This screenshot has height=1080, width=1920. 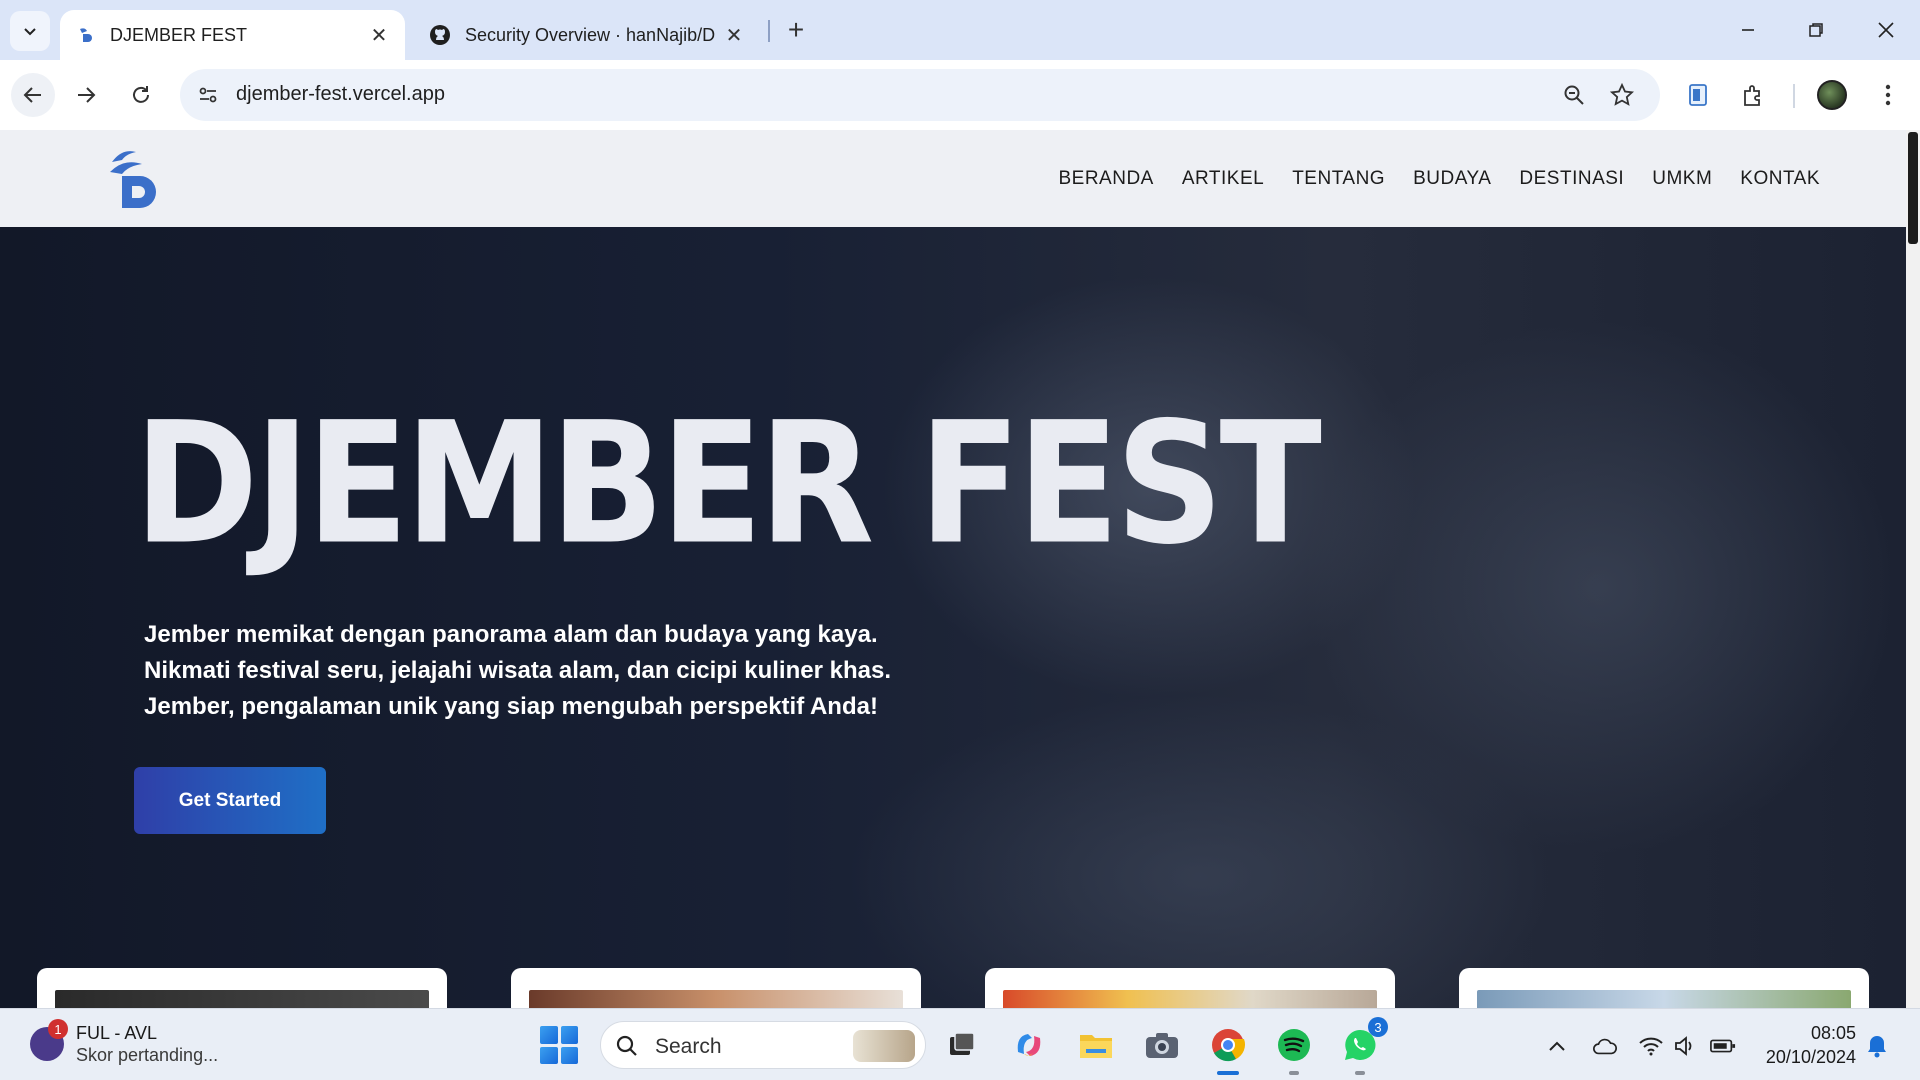 What do you see at coordinates (559, 1045) in the screenshot?
I see `windows-start-icon` at bounding box center [559, 1045].